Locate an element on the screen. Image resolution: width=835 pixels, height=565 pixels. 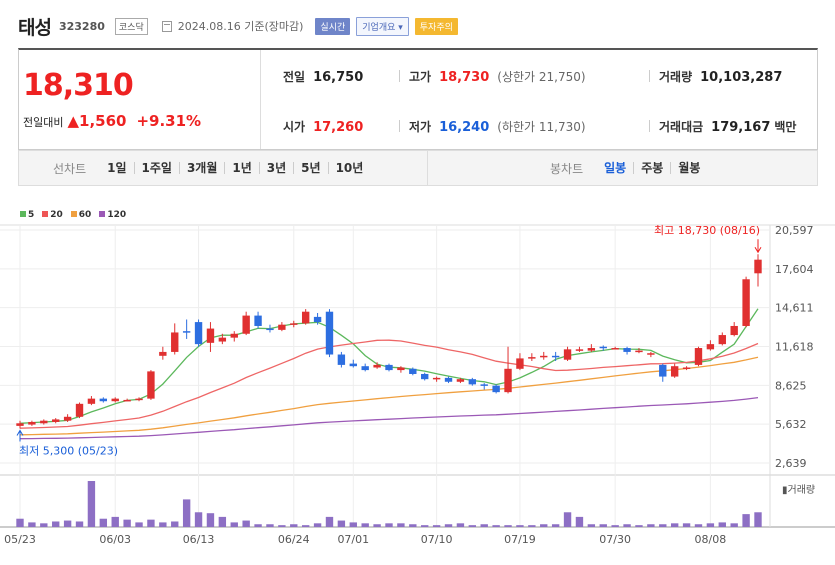
x-tick-label: 06/13 is located at coordinates (199, 539).